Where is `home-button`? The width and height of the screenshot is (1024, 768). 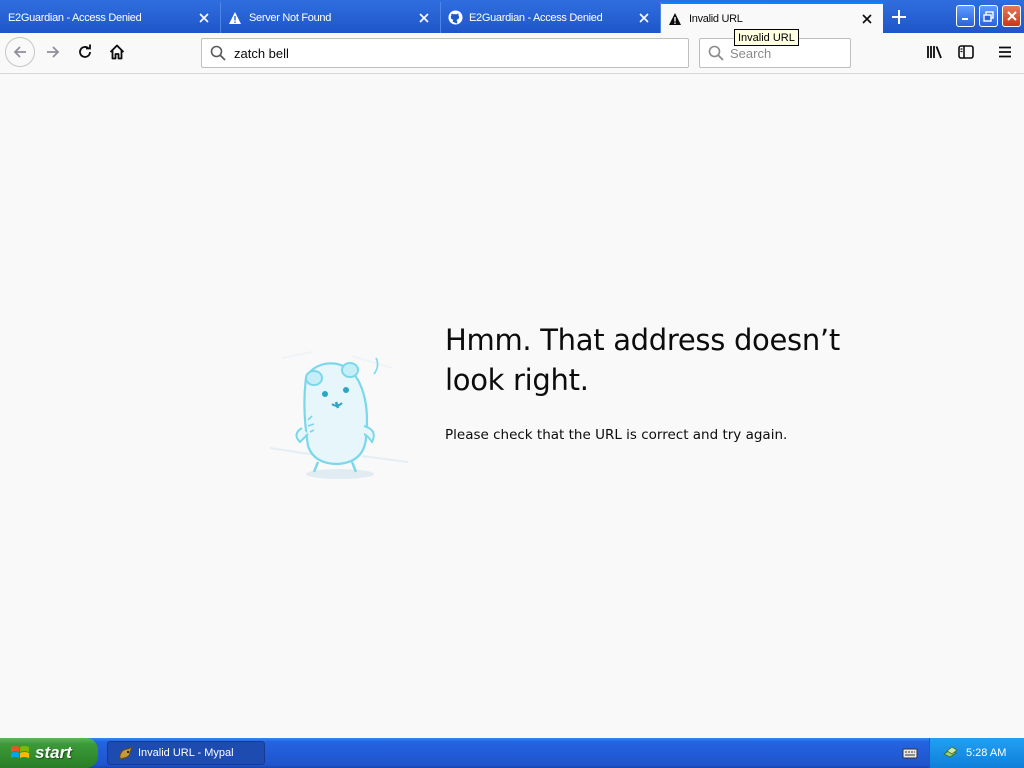 home-button is located at coordinates (117, 52).